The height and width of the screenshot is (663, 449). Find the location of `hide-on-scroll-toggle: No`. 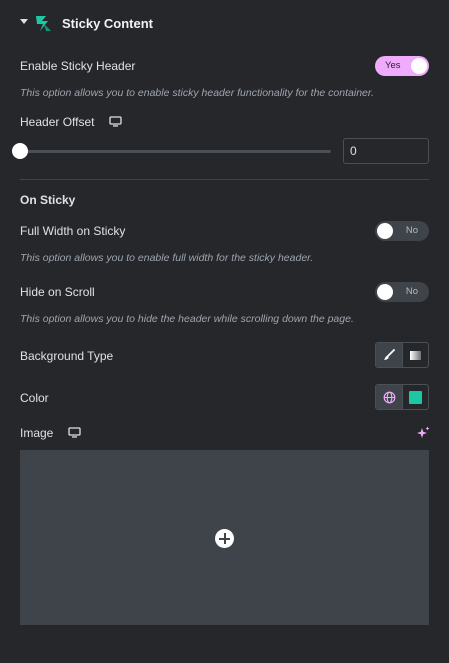

hide-on-scroll-toggle: No is located at coordinates (402, 292).